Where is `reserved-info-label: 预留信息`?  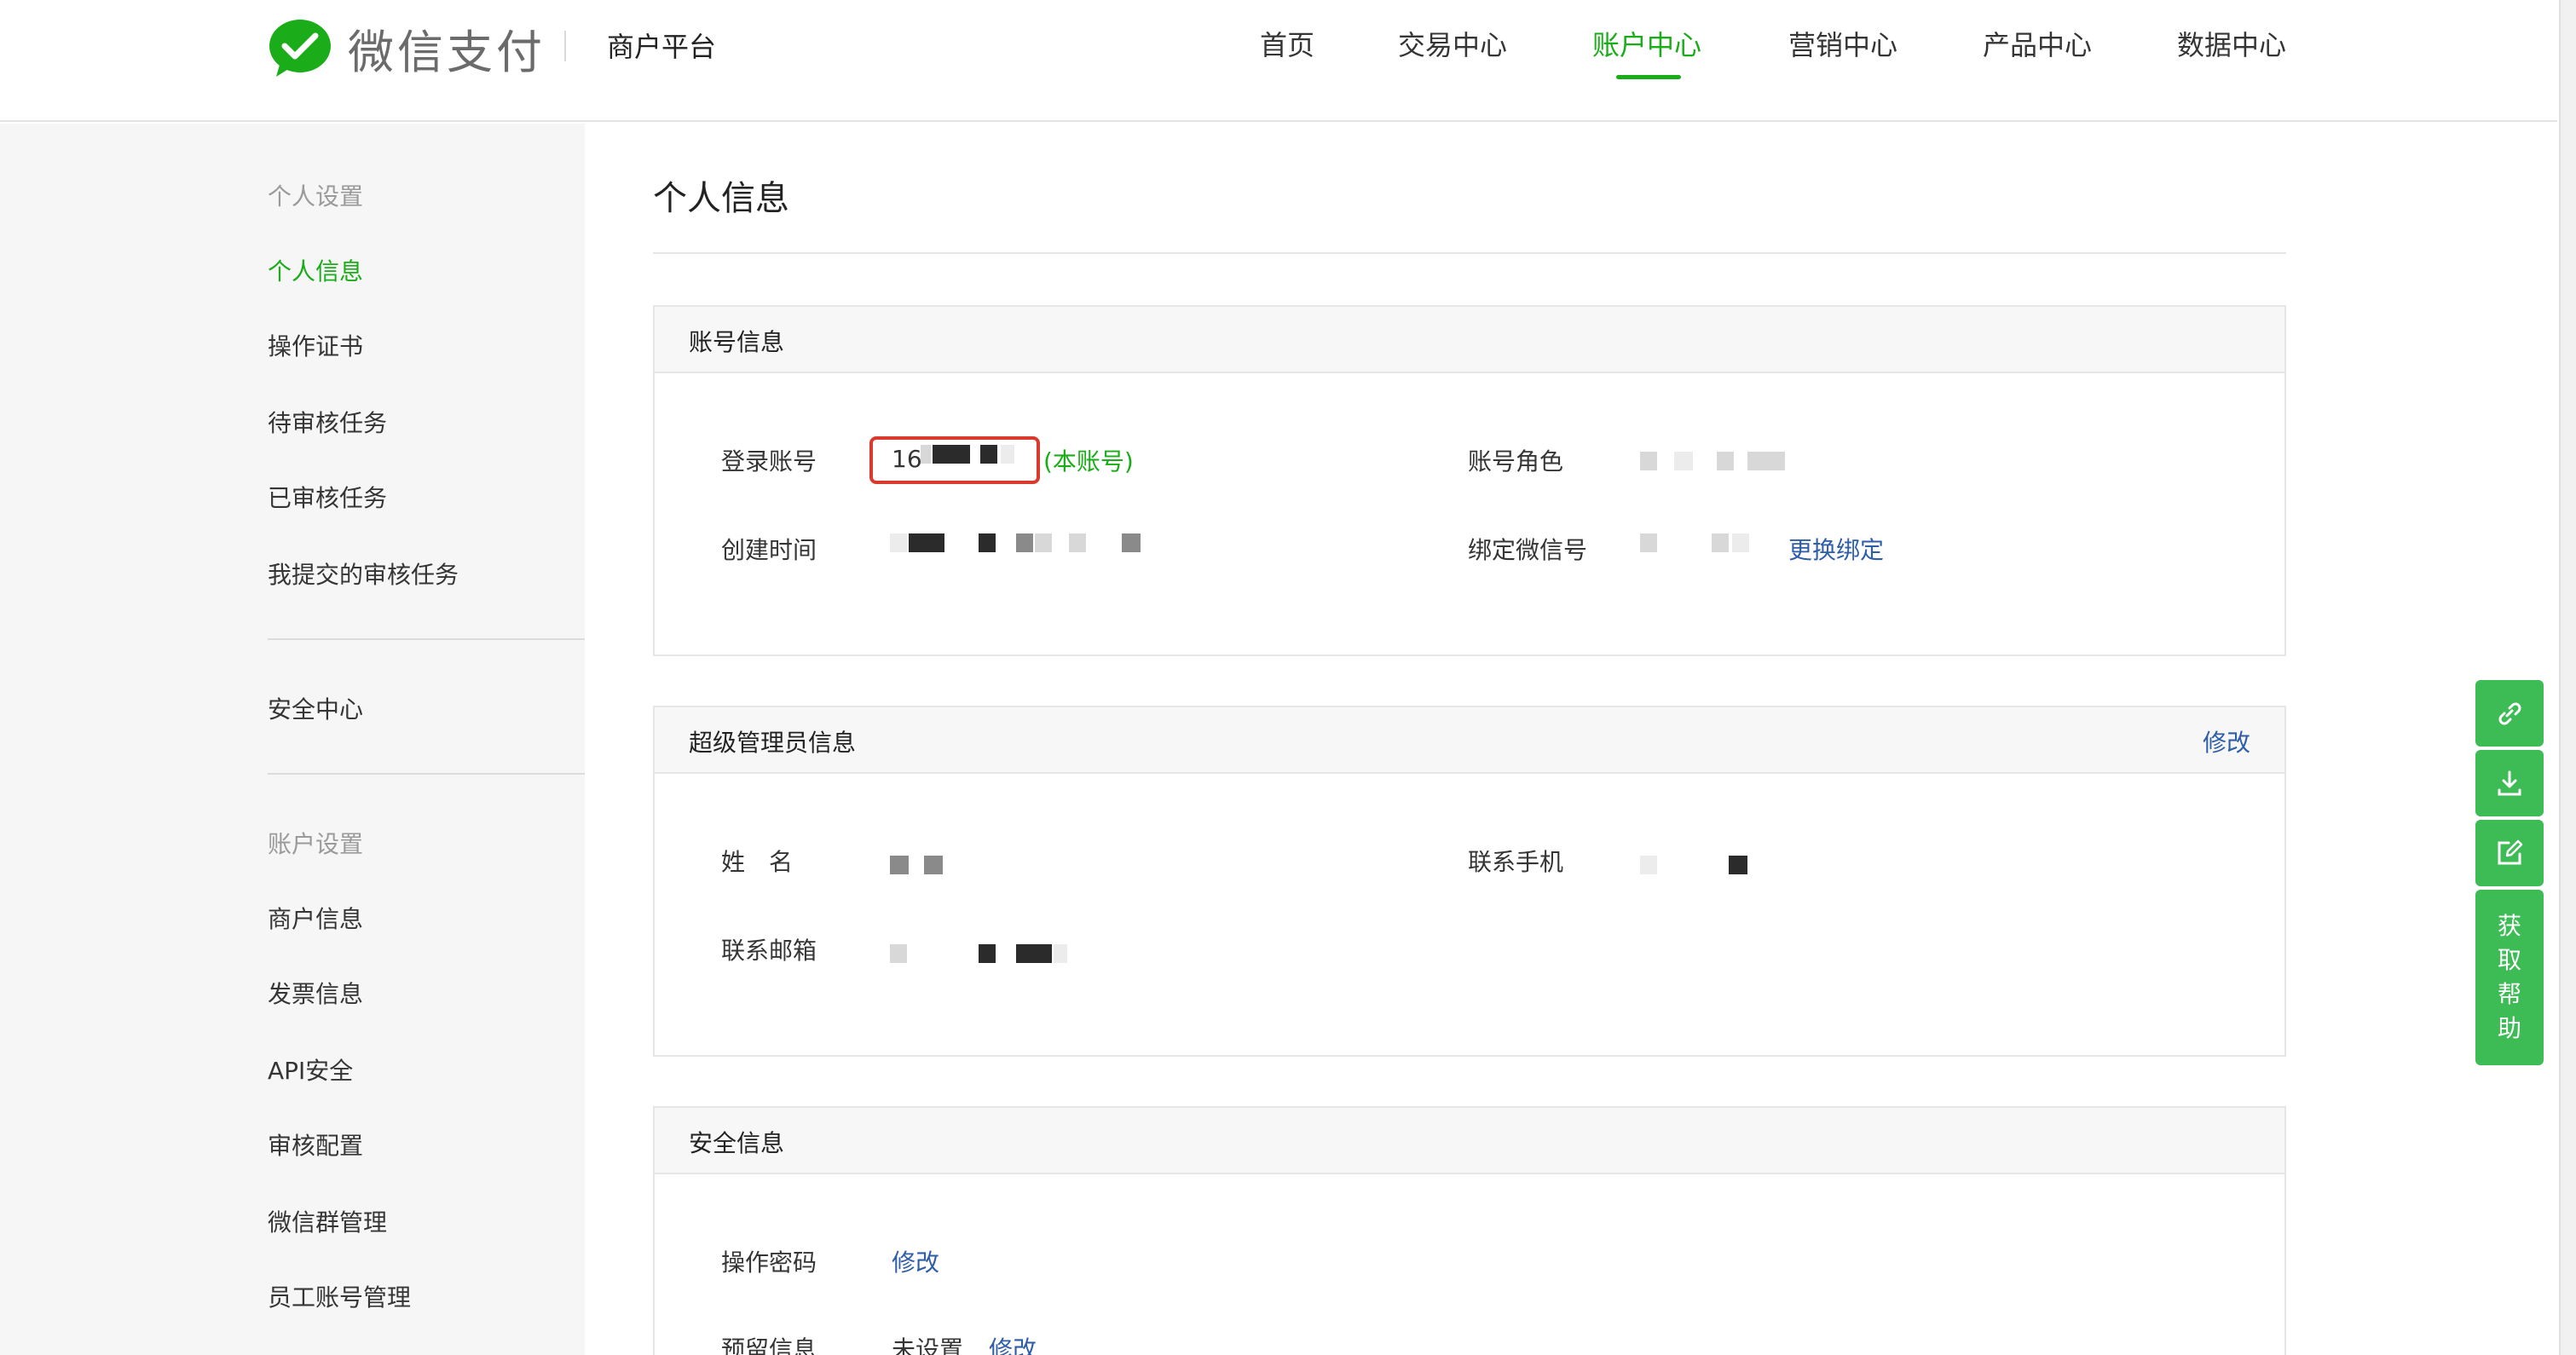 reserved-info-label: 预留信息 is located at coordinates (769, 1345).